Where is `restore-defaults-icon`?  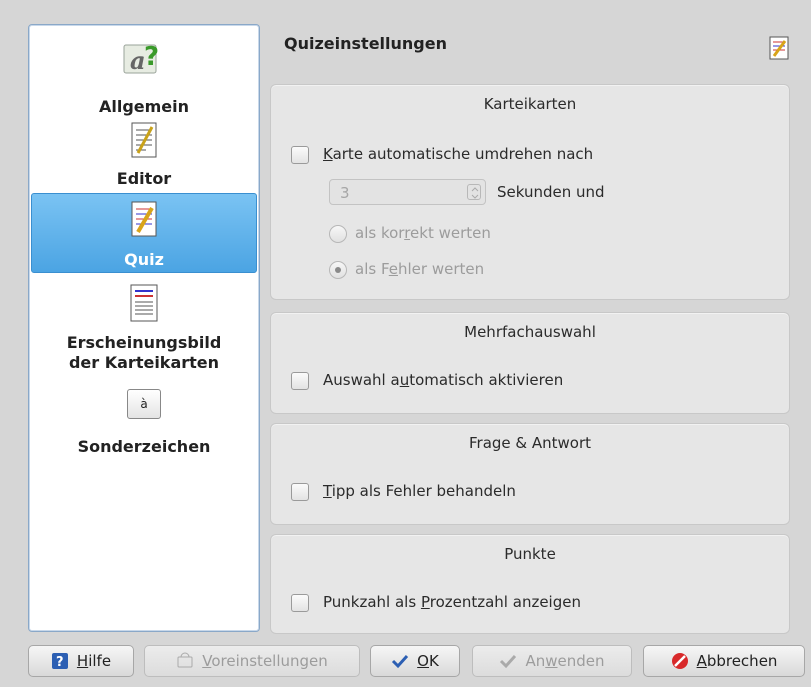
restore-defaults-icon is located at coordinates (185, 661).